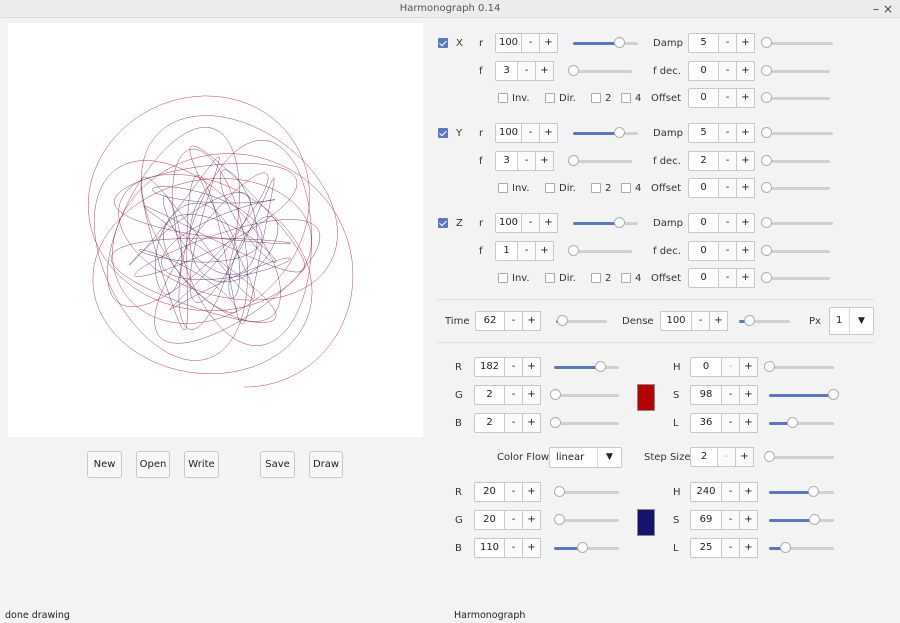 Image resolution: width=900 pixels, height=623 pixels. I want to click on osc-z-offset-spin-value: 0, so click(703, 278).